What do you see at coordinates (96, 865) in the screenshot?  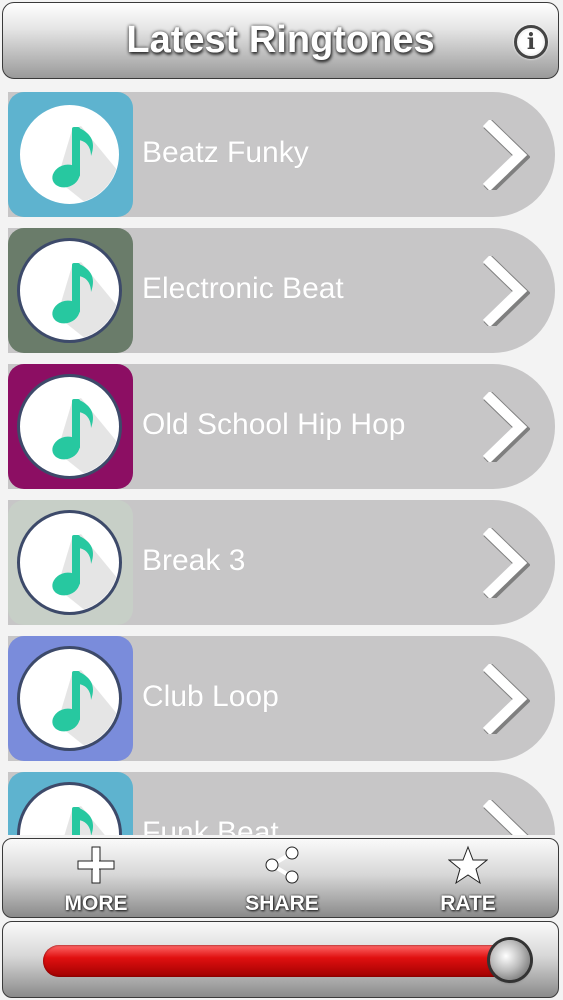 I see `plus-icon` at bounding box center [96, 865].